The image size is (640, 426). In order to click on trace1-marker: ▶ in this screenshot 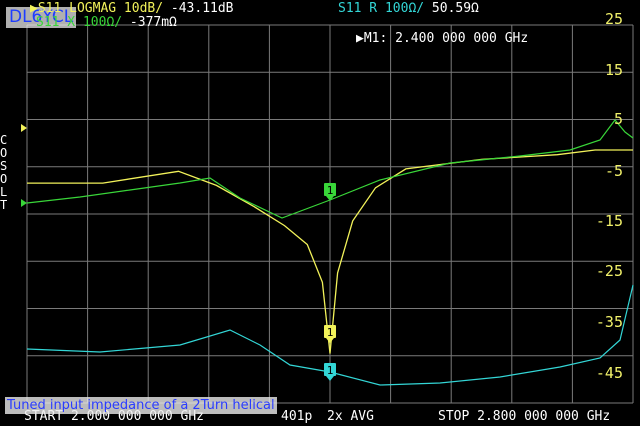, I will do `click(34, 8)`.